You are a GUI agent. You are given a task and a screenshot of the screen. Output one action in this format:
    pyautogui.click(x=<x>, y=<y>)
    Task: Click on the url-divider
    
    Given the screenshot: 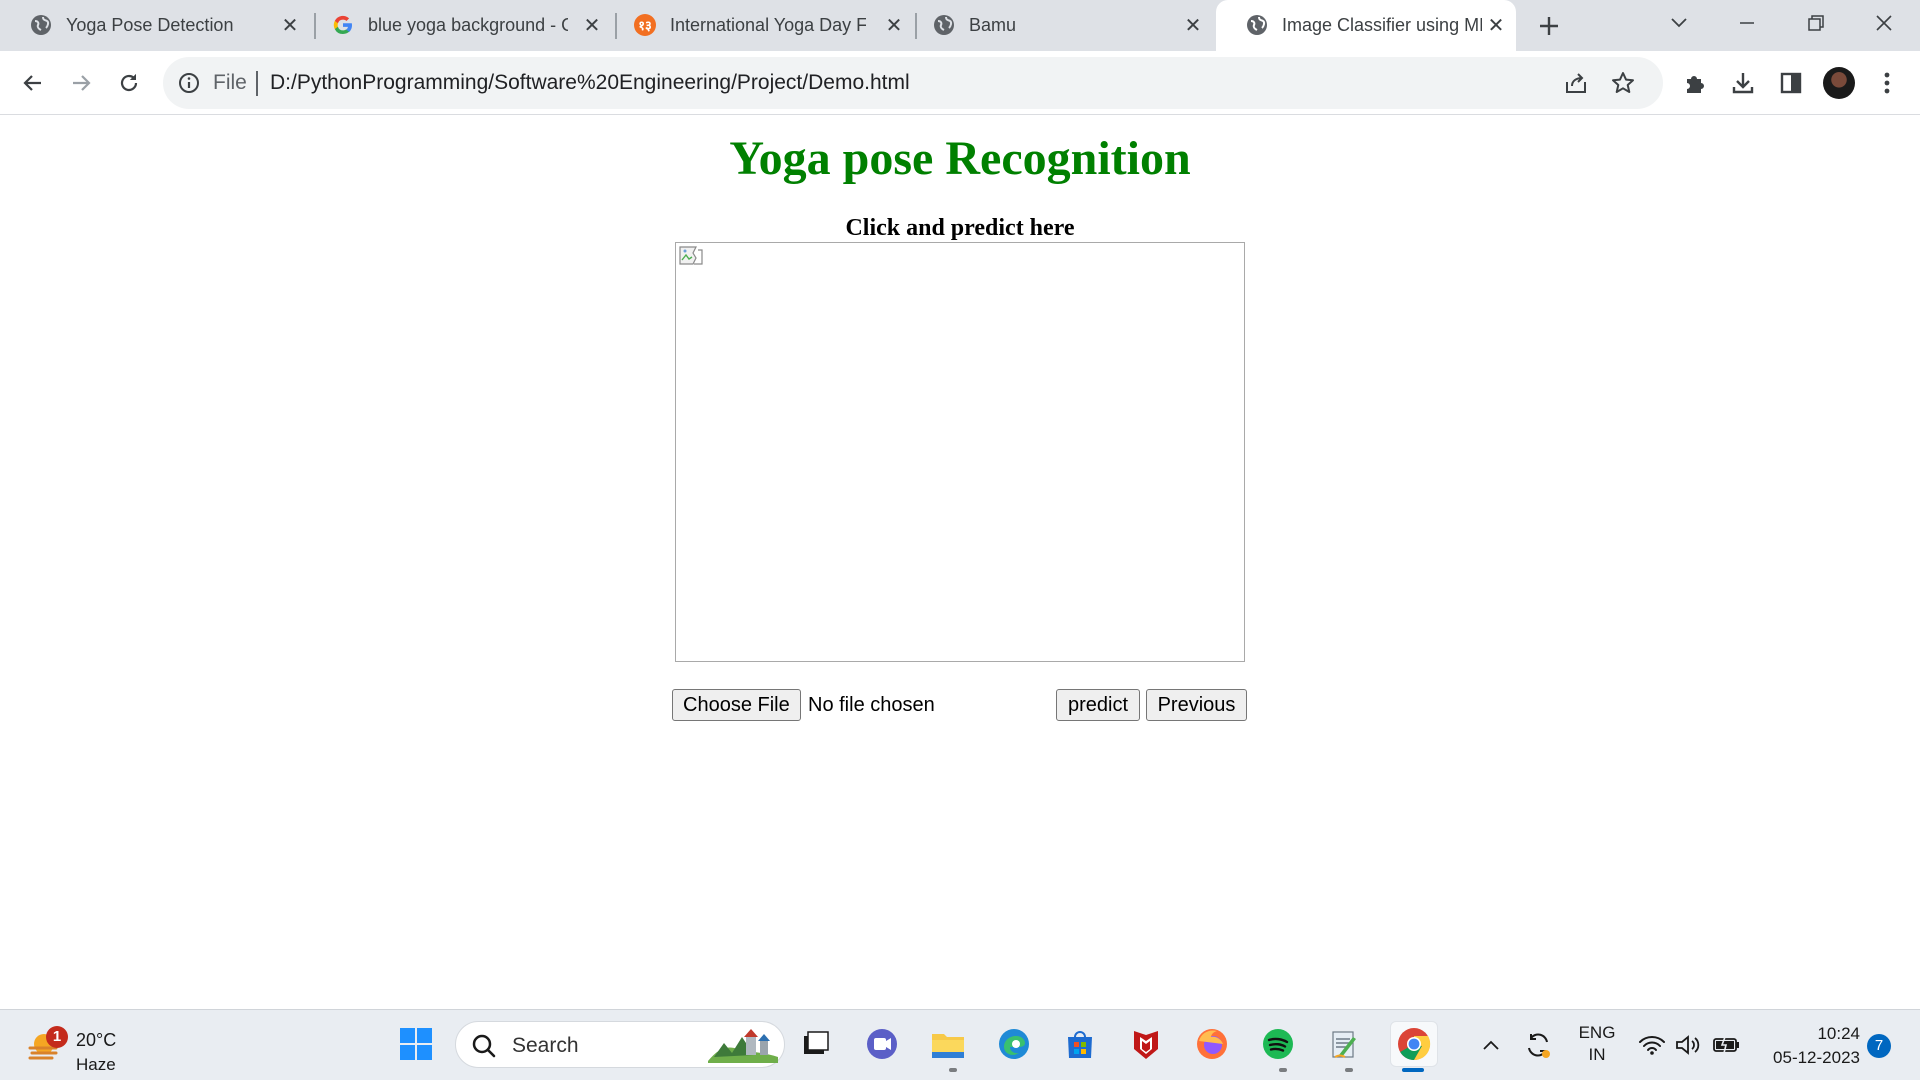 What is the action you would take?
    pyautogui.click(x=257, y=83)
    